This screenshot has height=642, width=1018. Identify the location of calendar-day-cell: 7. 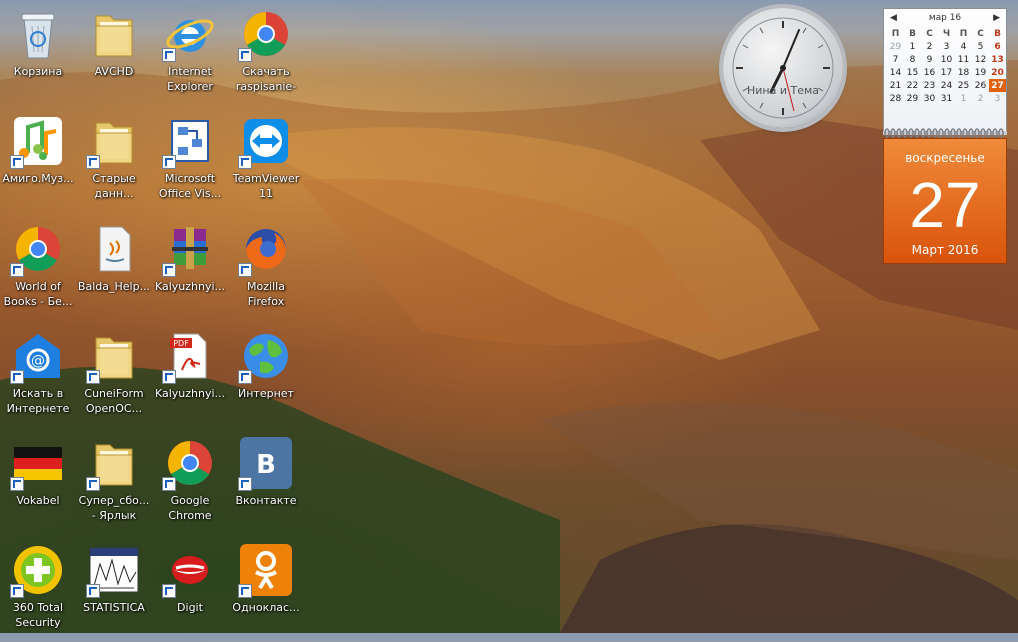
(895, 59).